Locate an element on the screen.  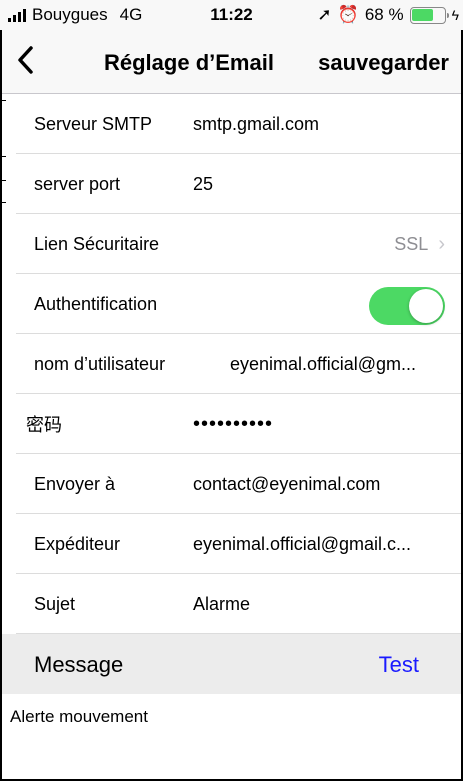
back-button is located at coordinates (25, 60).